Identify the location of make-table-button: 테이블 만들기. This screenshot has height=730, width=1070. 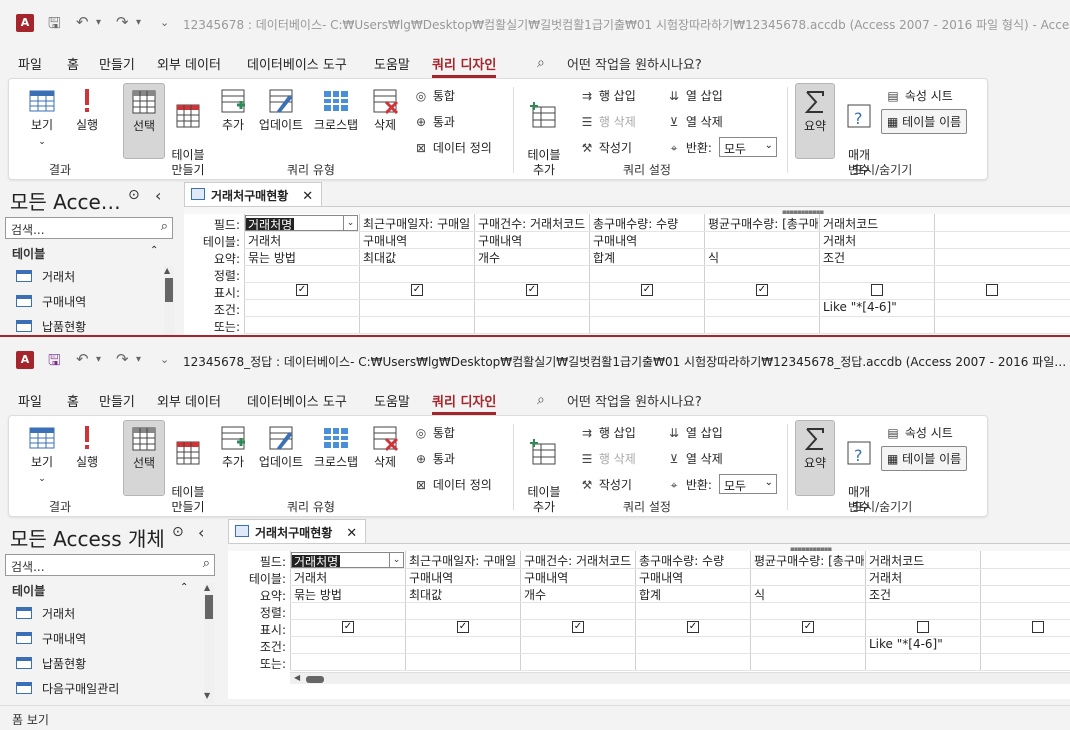
(188, 132).